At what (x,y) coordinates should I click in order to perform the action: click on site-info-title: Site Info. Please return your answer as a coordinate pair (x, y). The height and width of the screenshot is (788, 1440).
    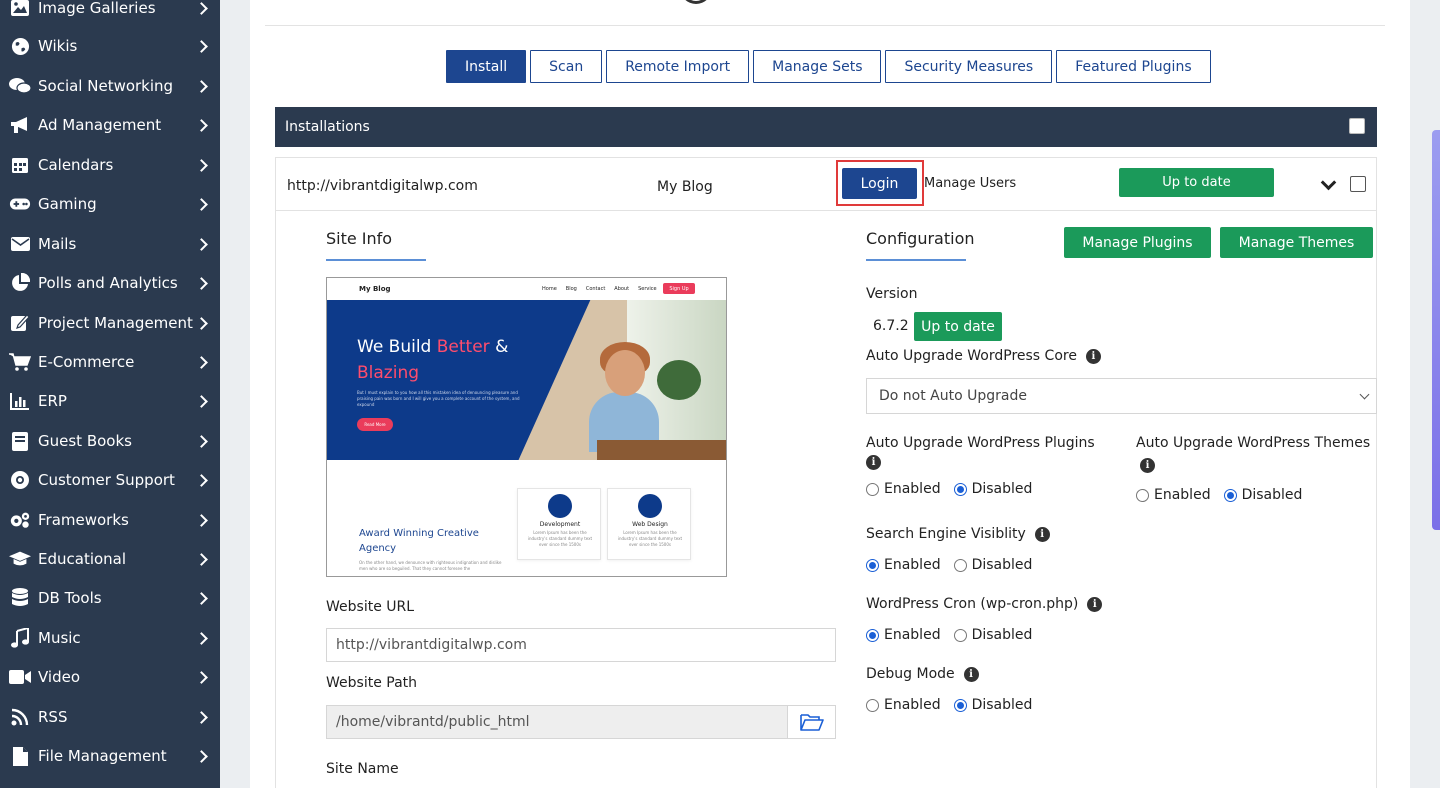
    Looking at the image, I should click on (359, 238).